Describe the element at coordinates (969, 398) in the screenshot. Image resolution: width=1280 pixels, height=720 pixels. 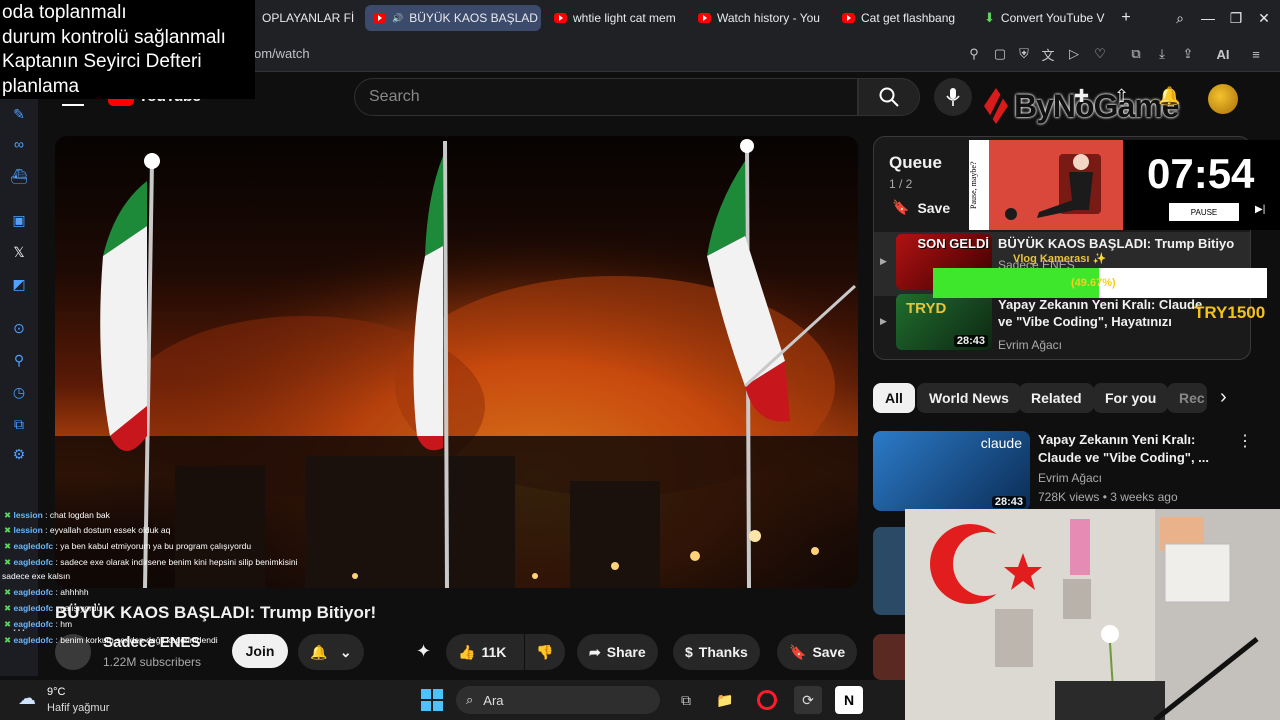
I see `chip-world-news: World News` at that location.